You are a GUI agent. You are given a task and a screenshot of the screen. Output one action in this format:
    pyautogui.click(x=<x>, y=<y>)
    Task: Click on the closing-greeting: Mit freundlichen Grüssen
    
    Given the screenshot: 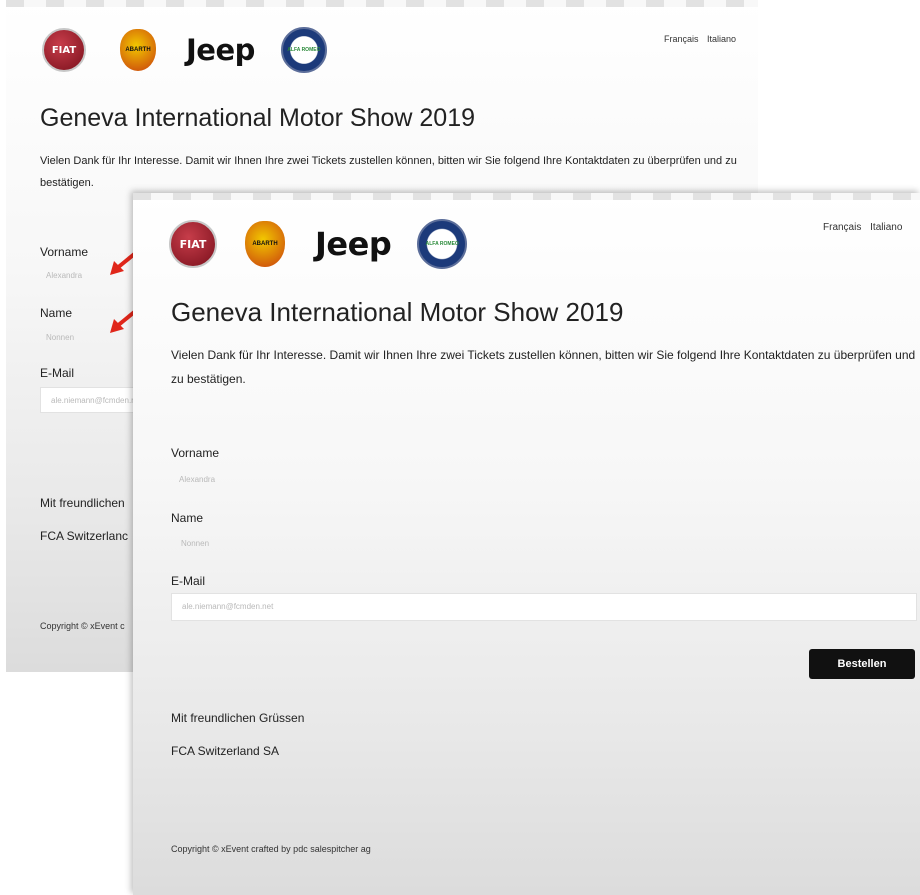 What is the action you would take?
    pyautogui.click(x=238, y=718)
    